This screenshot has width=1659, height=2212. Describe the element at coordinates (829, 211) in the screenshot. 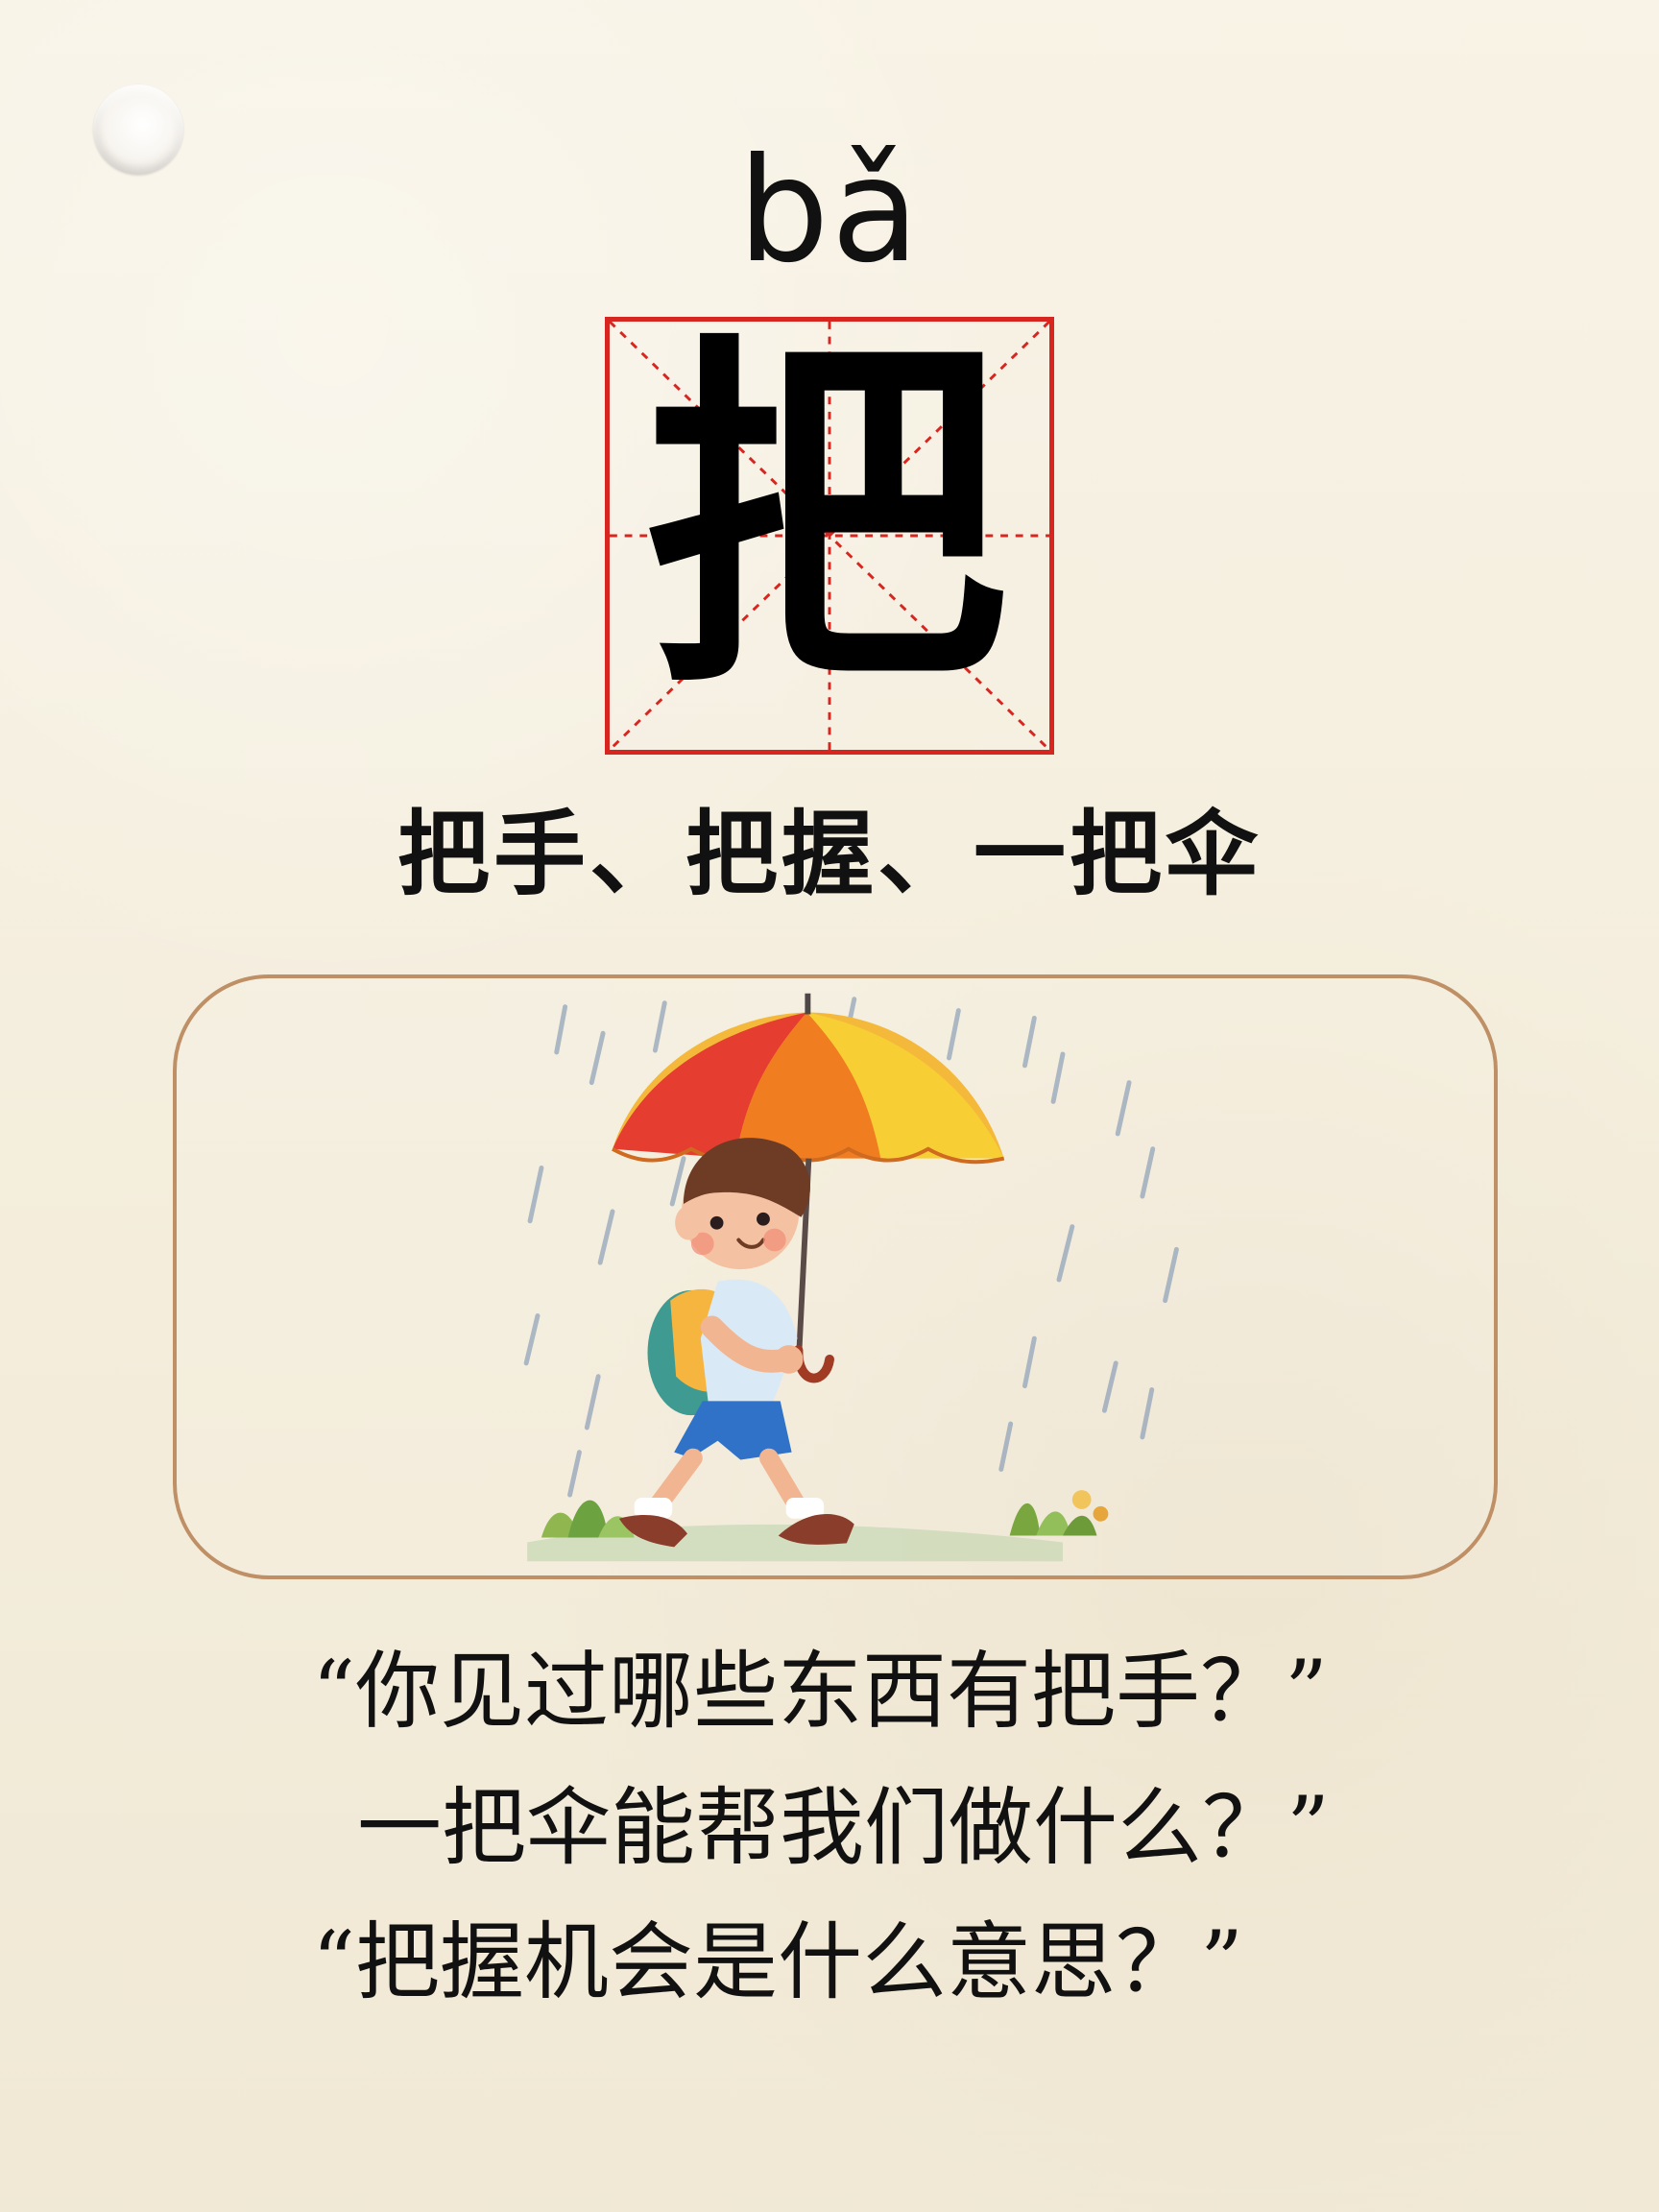

I see `pinyin-label: bǎ` at that location.